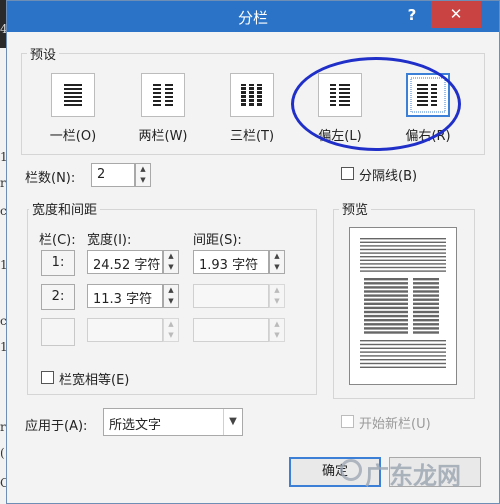 This screenshot has width=500, height=504. Describe the element at coordinates (56, 426) in the screenshot. I see `apply-to-label: 应用于(A):` at that location.